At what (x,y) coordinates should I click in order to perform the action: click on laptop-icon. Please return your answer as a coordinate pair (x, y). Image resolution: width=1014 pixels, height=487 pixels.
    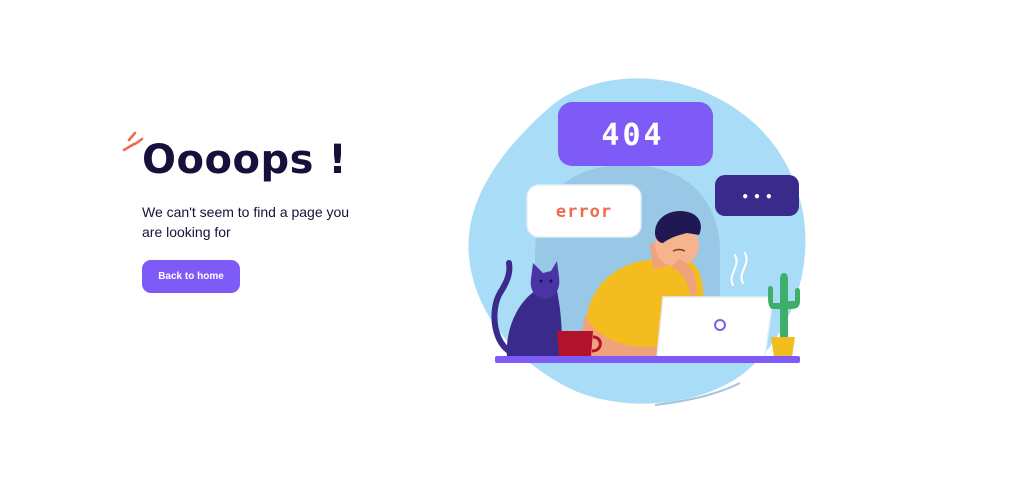
    Looking at the image, I should click on (714, 327).